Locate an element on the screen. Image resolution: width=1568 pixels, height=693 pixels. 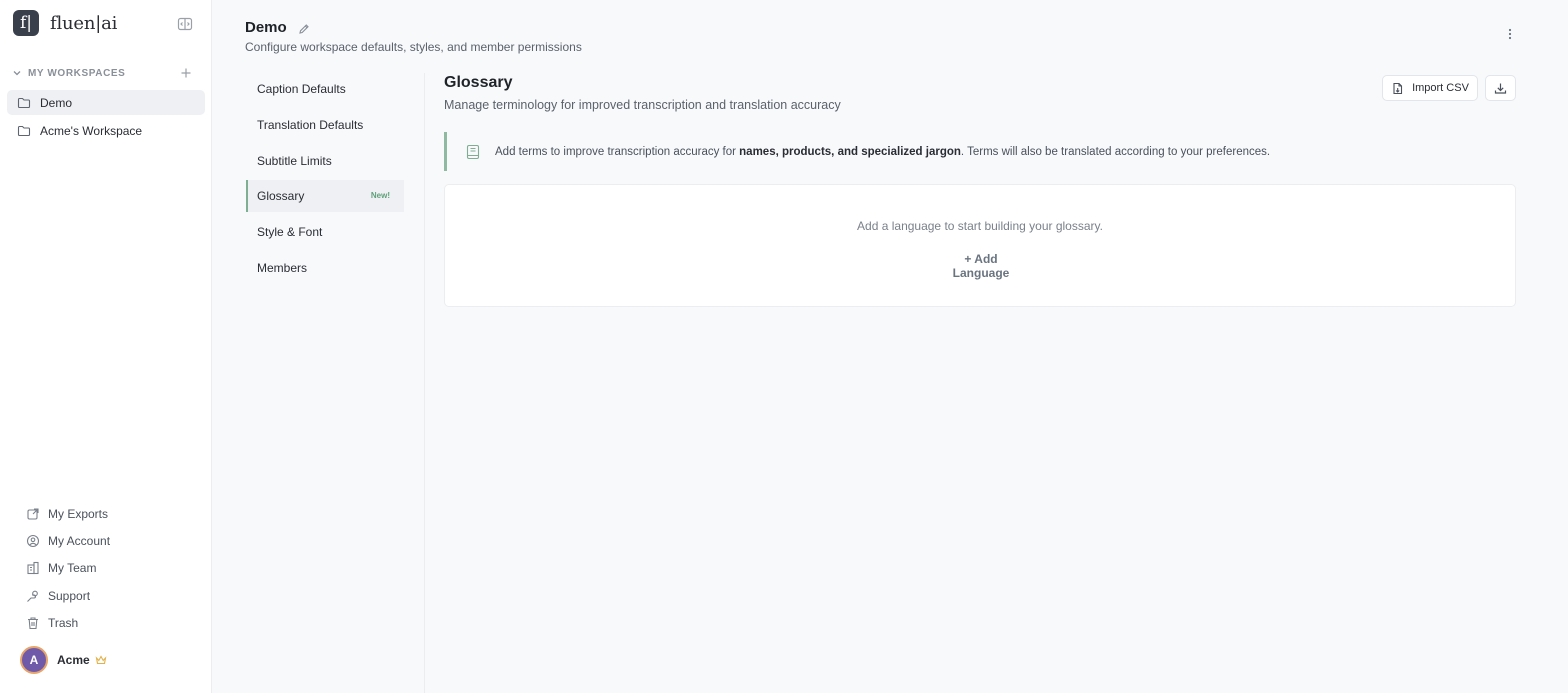
download-icon is located at coordinates (1500, 88).